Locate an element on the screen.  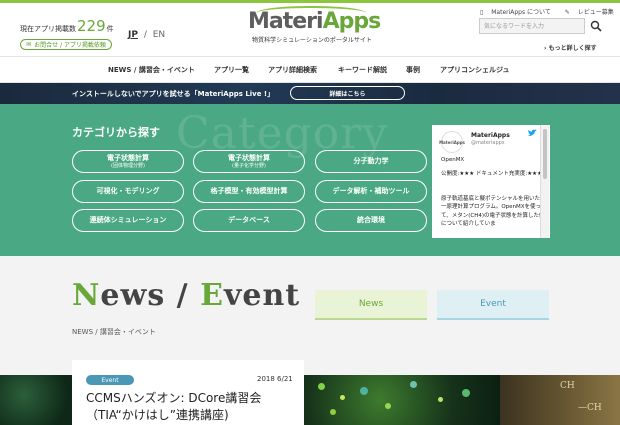
category-button-solid-state: 電子状態計算 (固体物理分野) is located at coordinates (128, 161).